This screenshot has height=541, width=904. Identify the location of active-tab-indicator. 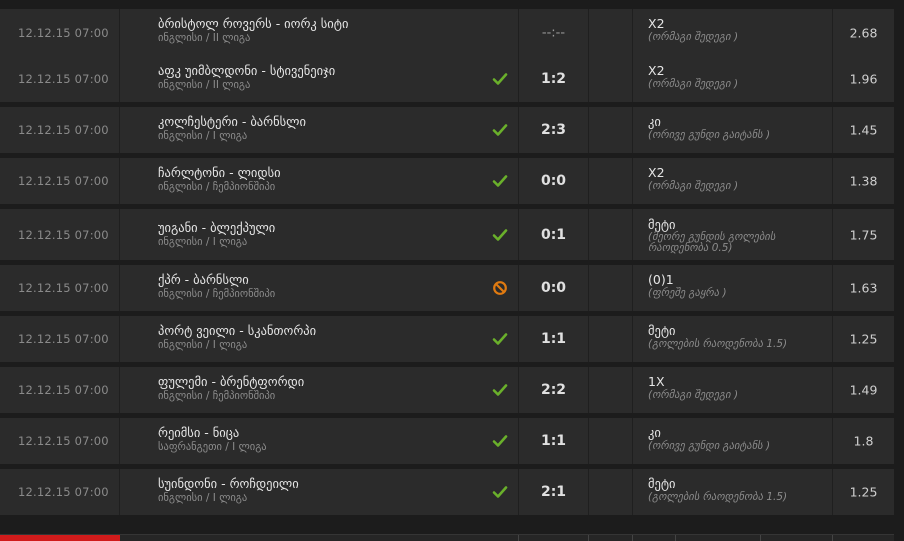
(60, 538).